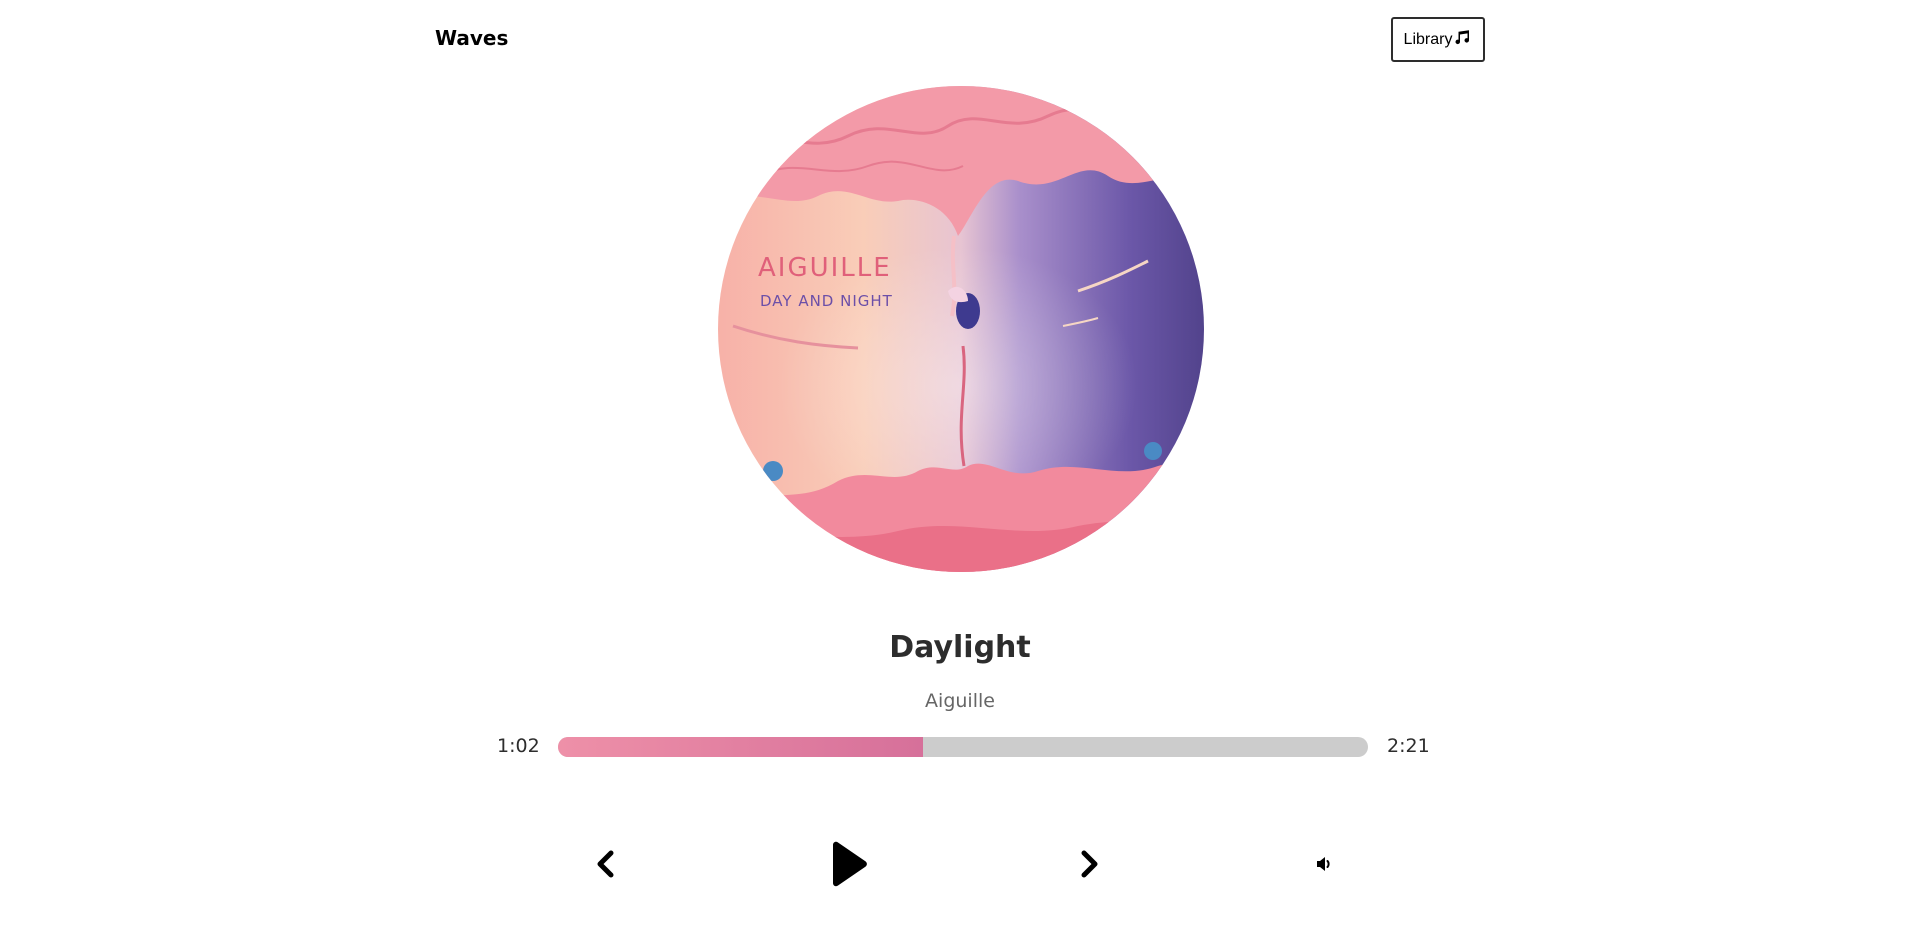 This screenshot has width=1907, height=927. What do you see at coordinates (961, 329) in the screenshot?
I see `album-cover: AIGUILLE DAY AND NIGHT` at bounding box center [961, 329].